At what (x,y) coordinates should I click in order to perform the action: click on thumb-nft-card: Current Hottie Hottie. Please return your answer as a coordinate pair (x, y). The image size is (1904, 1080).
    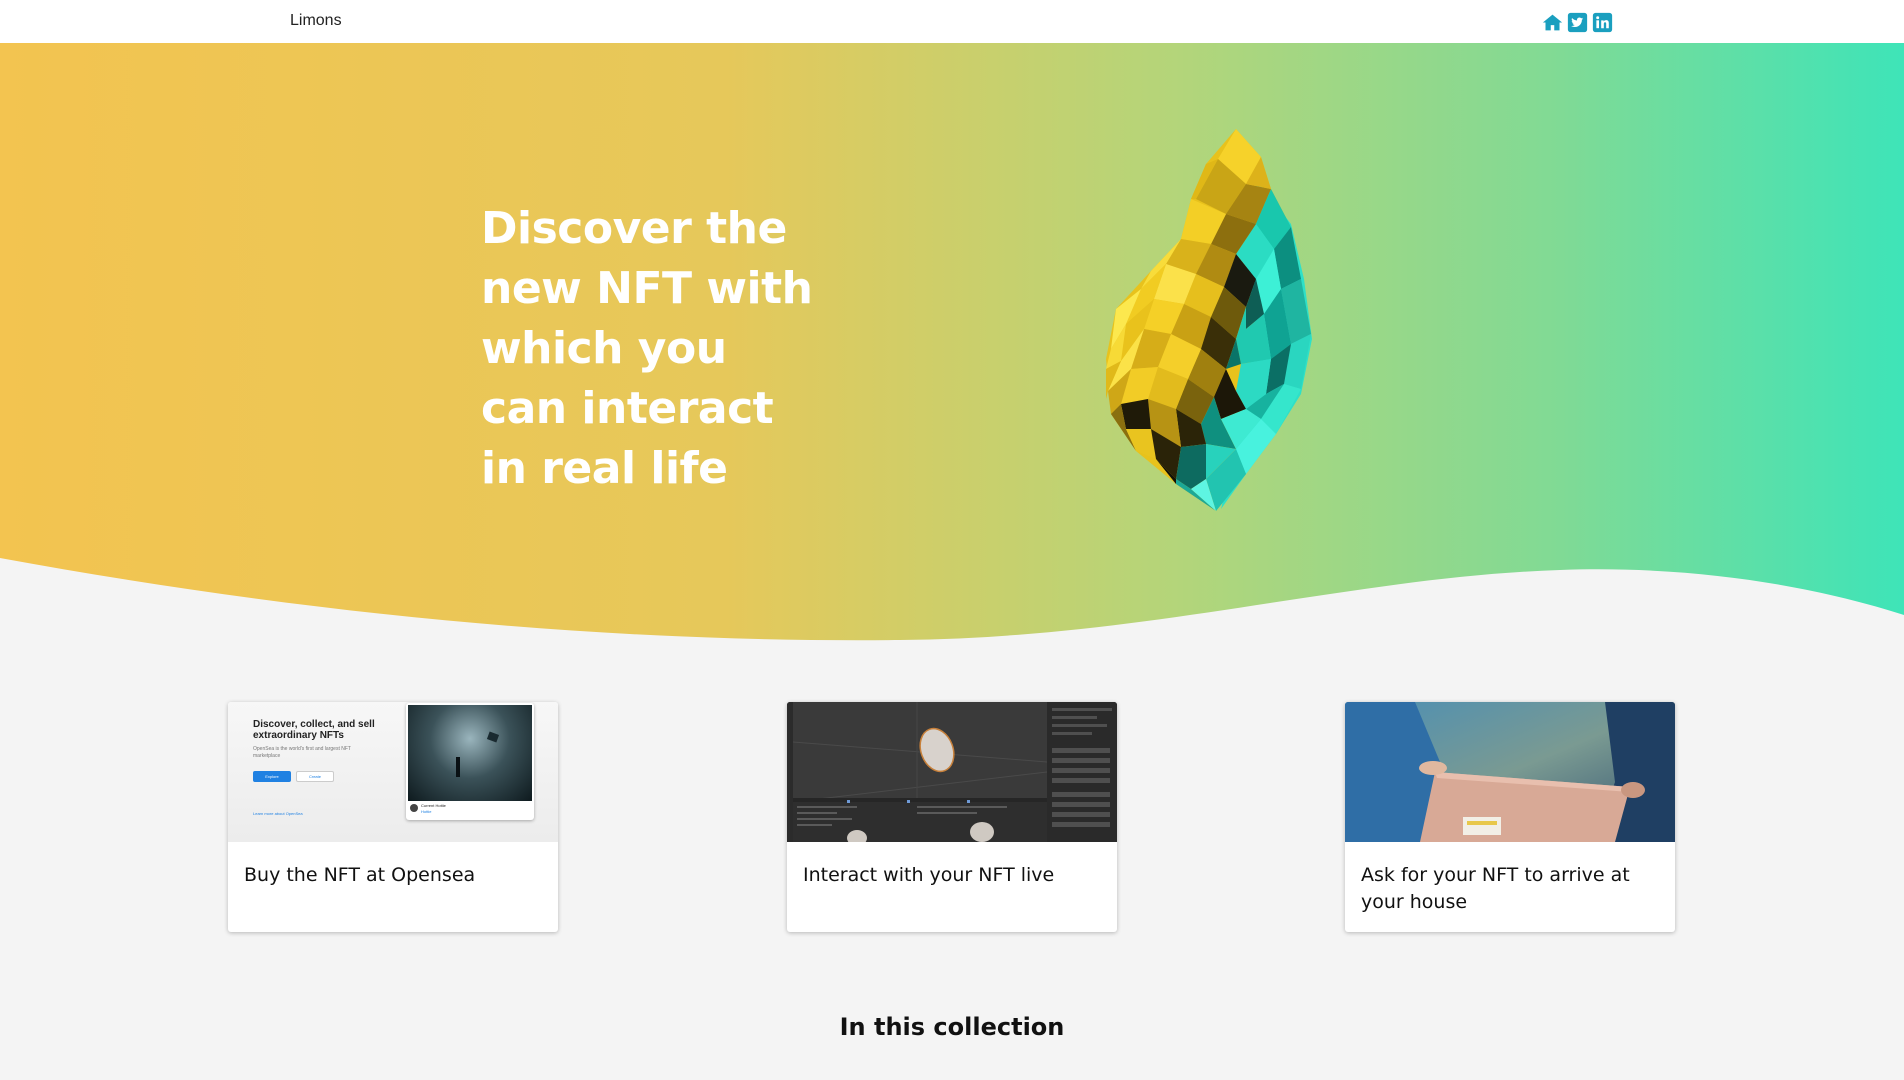
    Looking at the image, I should click on (470, 761).